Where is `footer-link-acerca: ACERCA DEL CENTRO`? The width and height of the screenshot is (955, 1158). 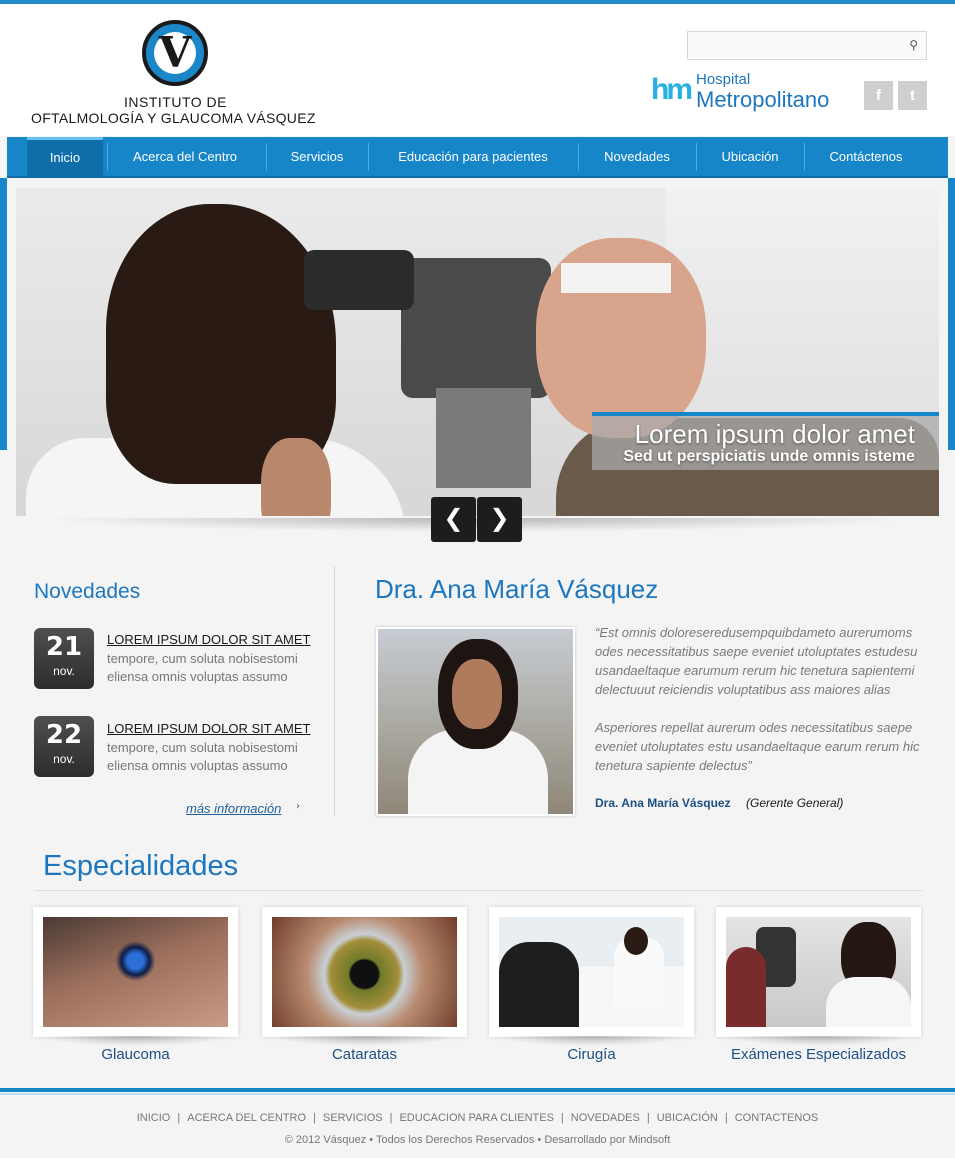
footer-link-acerca: ACERCA DEL CENTRO is located at coordinates (246, 1118).